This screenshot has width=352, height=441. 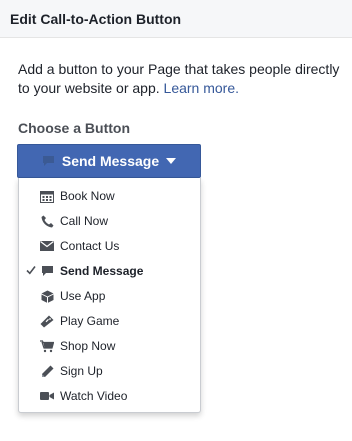 I want to click on gamepad-icon, so click(x=47, y=321).